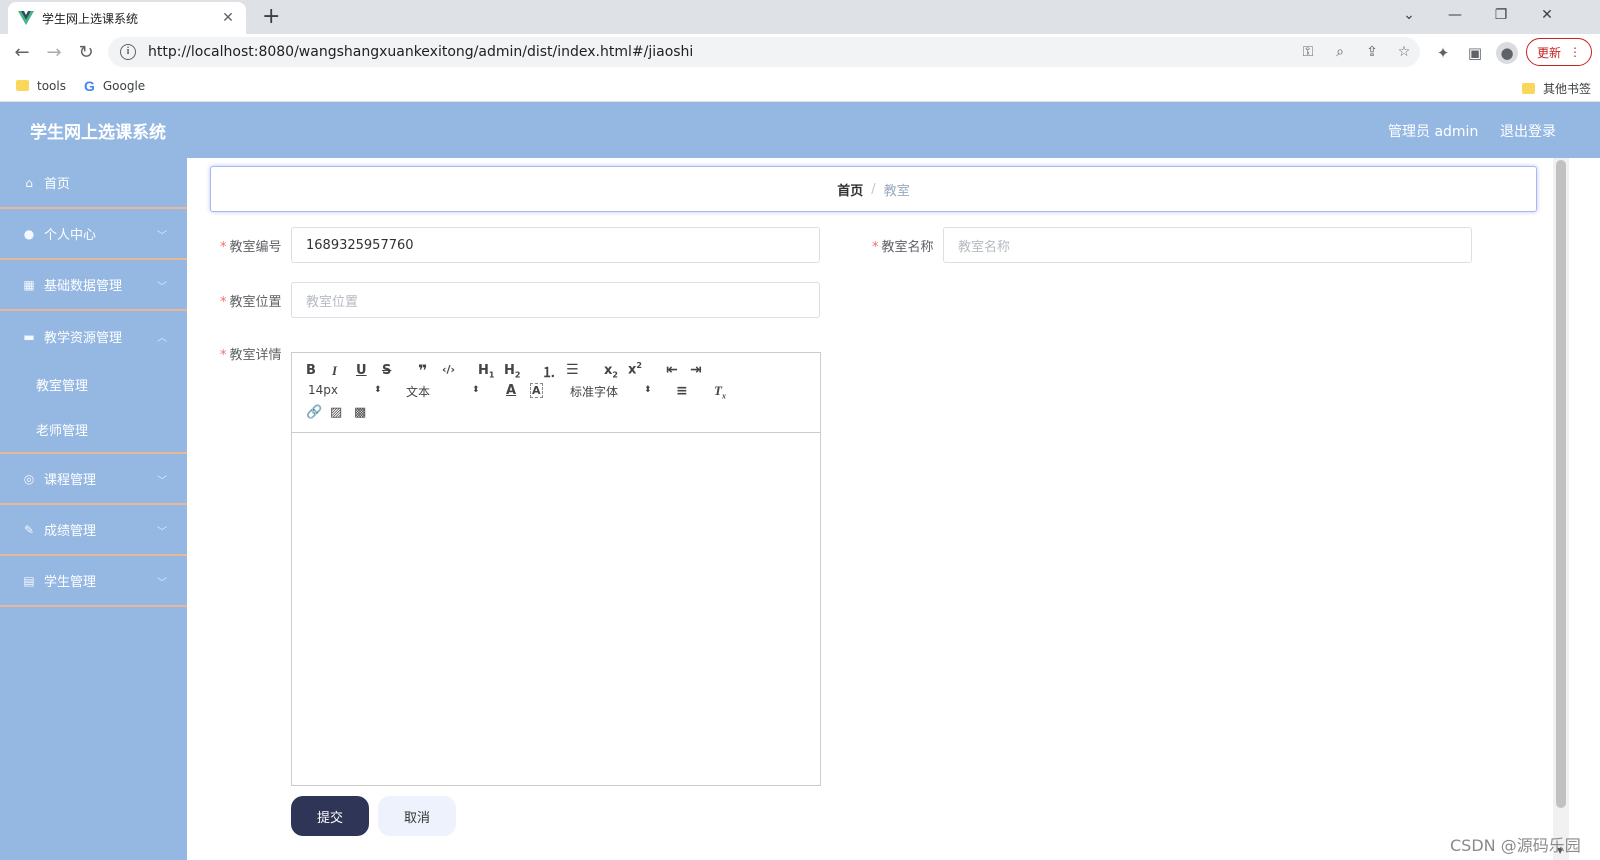 Image resolution: width=1600 pixels, height=860 pixels. I want to click on italic-icon: I, so click(334, 371).